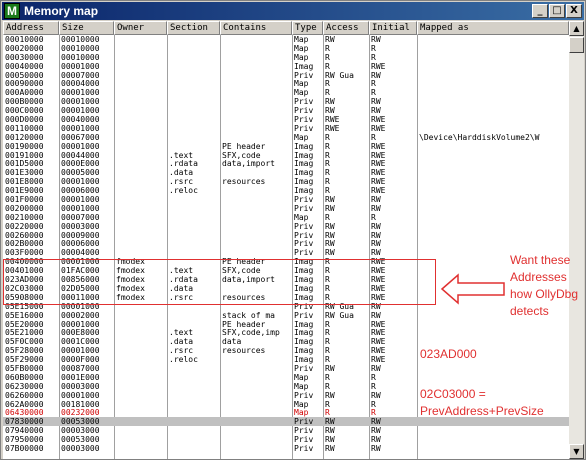 The height and width of the screenshot is (460, 586). I want to click on table-row: 000A0000 00001000 Map R R, so click(286, 92).